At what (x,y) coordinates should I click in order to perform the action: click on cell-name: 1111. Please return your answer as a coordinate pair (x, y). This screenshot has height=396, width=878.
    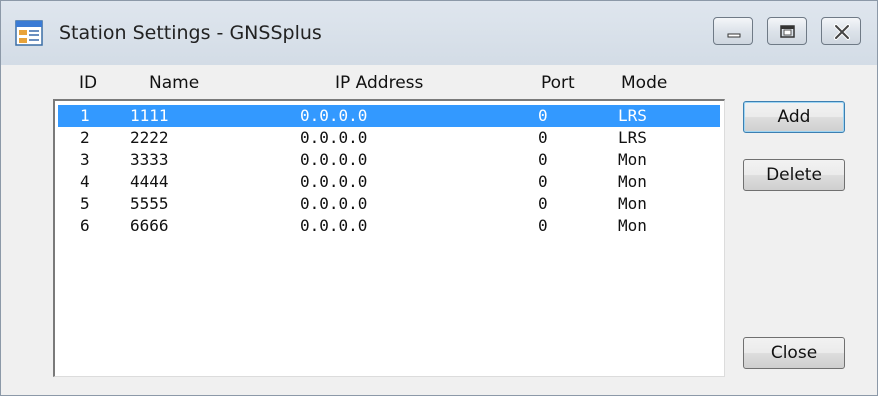
    Looking at the image, I should click on (149, 115).